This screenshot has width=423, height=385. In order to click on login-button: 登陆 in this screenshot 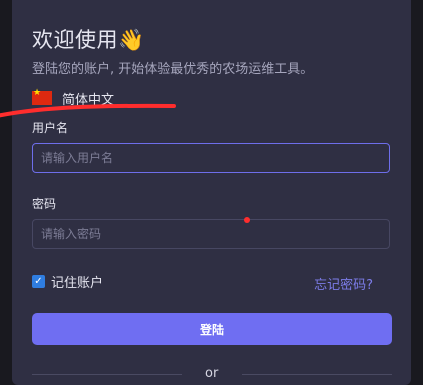, I will do `click(212, 329)`.